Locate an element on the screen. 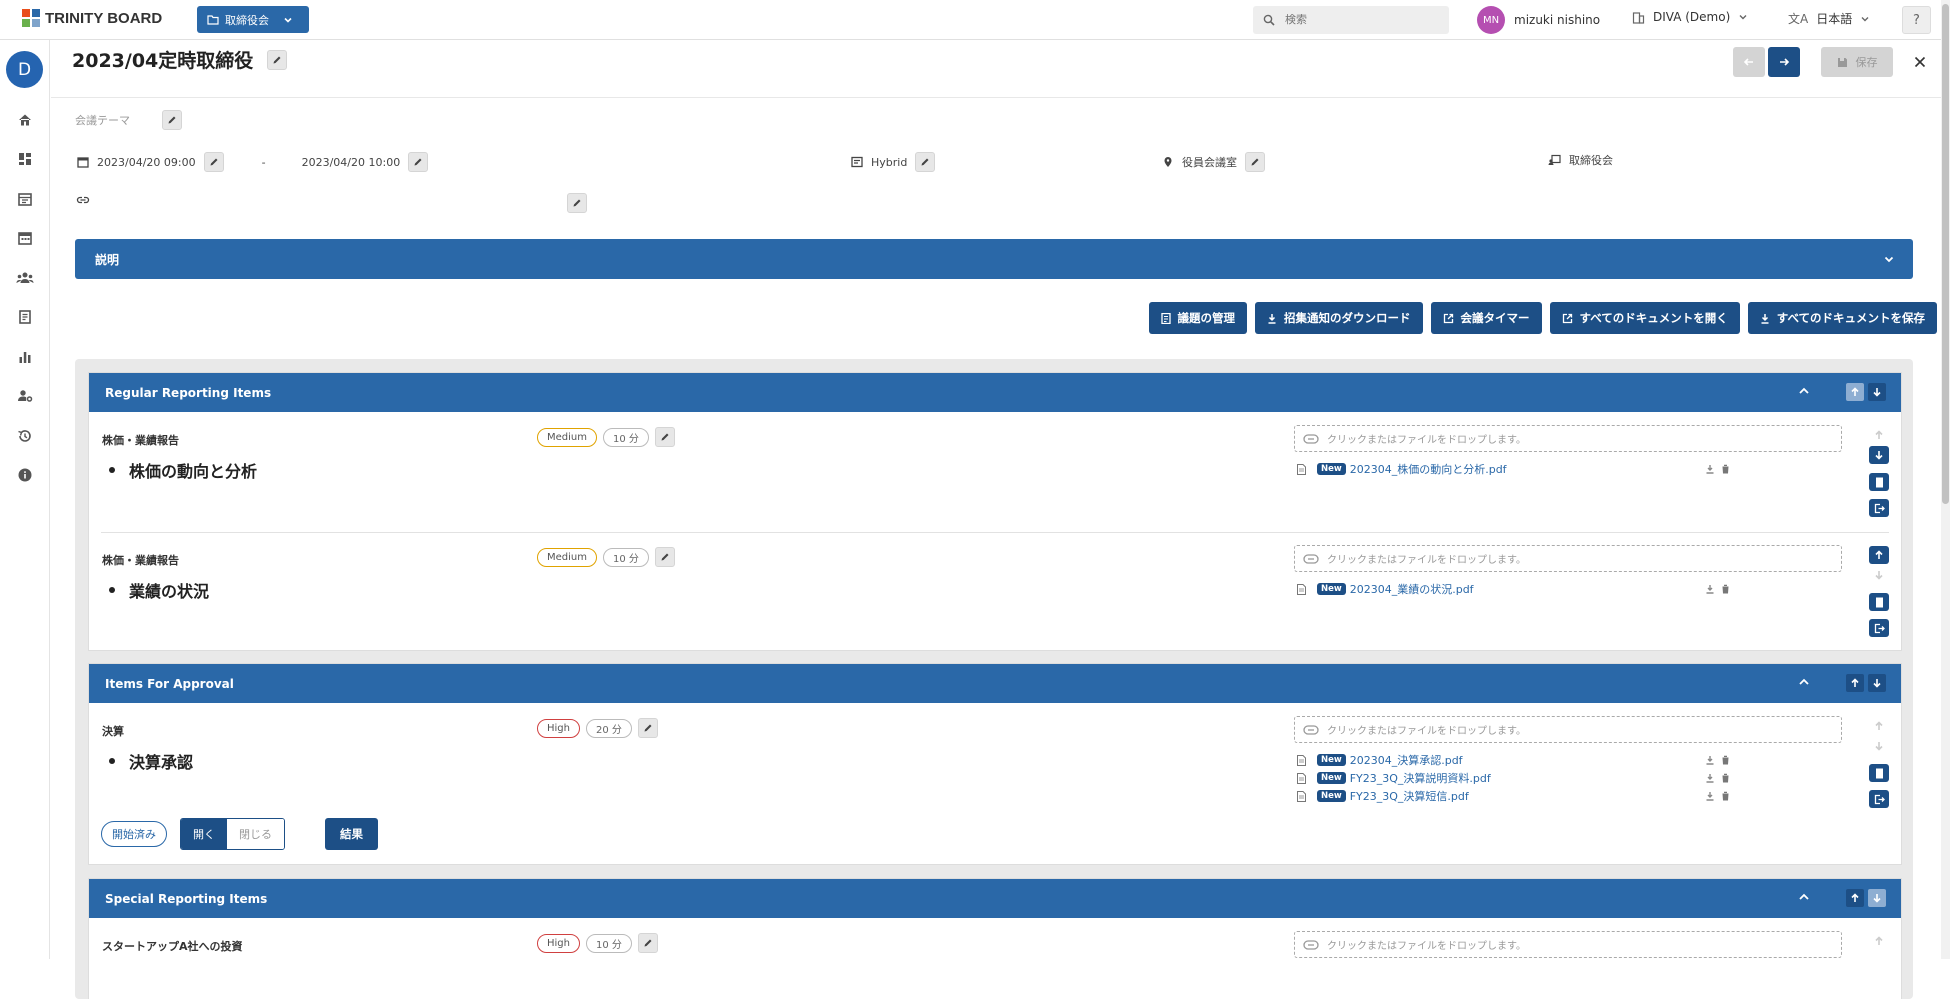 This screenshot has height=999, width=1950. open-button: 開く is located at coordinates (204, 834).